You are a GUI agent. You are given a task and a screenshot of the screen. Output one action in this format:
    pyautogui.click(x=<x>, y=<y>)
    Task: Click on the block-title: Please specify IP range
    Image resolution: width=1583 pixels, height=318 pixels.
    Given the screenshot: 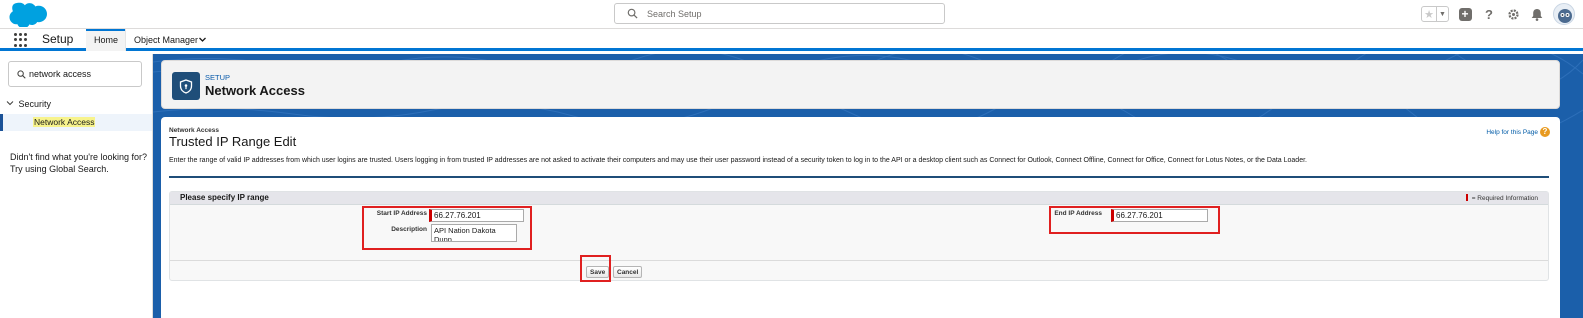 What is the action you would take?
    pyautogui.click(x=224, y=197)
    